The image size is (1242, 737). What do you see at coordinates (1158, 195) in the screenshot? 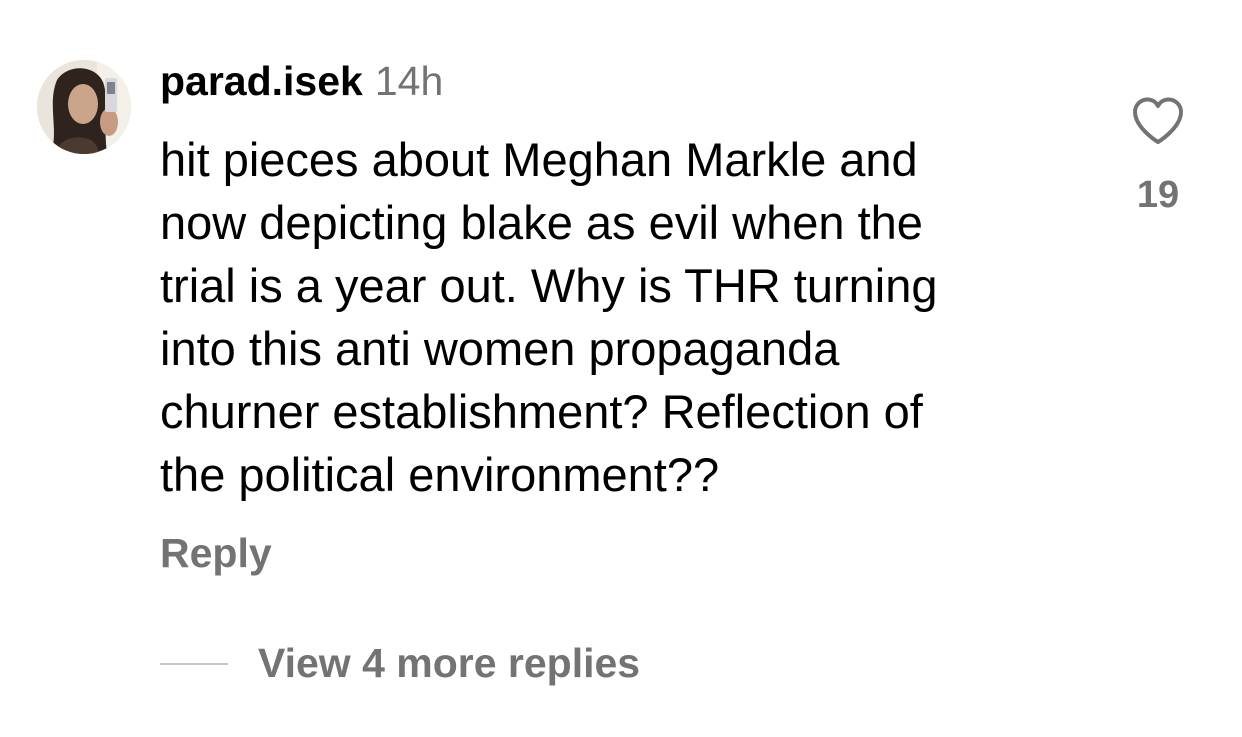
I see `like-count: 19` at bounding box center [1158, 195].